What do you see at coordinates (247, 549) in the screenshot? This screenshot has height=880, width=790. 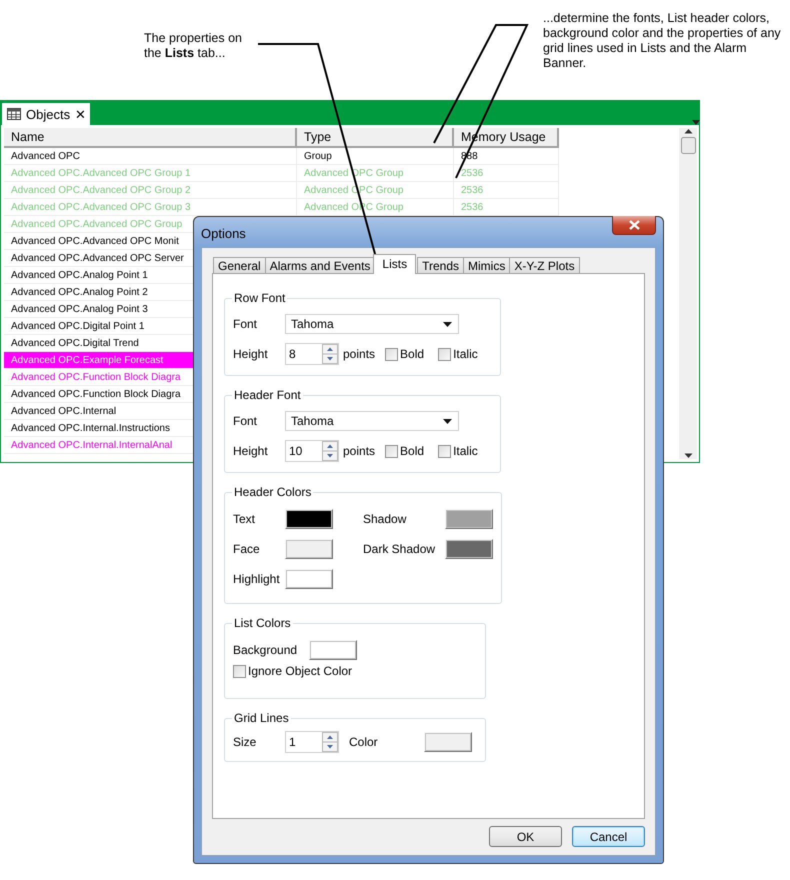 I see `color-label: Face` at bounding box center [247, 549].